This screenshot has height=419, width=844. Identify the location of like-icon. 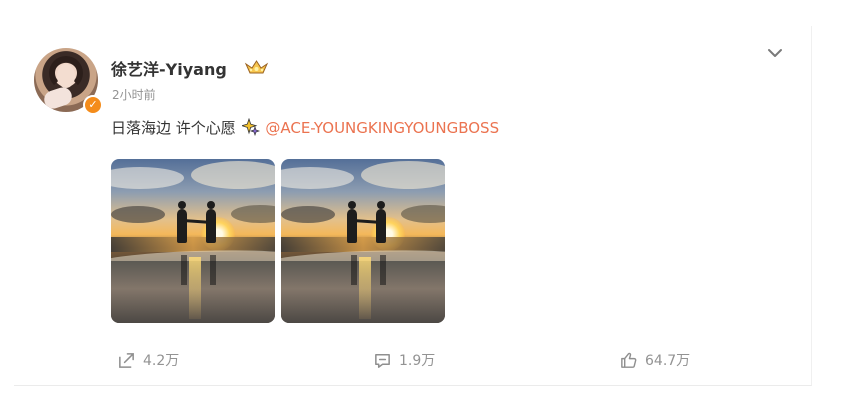
(629, 360).